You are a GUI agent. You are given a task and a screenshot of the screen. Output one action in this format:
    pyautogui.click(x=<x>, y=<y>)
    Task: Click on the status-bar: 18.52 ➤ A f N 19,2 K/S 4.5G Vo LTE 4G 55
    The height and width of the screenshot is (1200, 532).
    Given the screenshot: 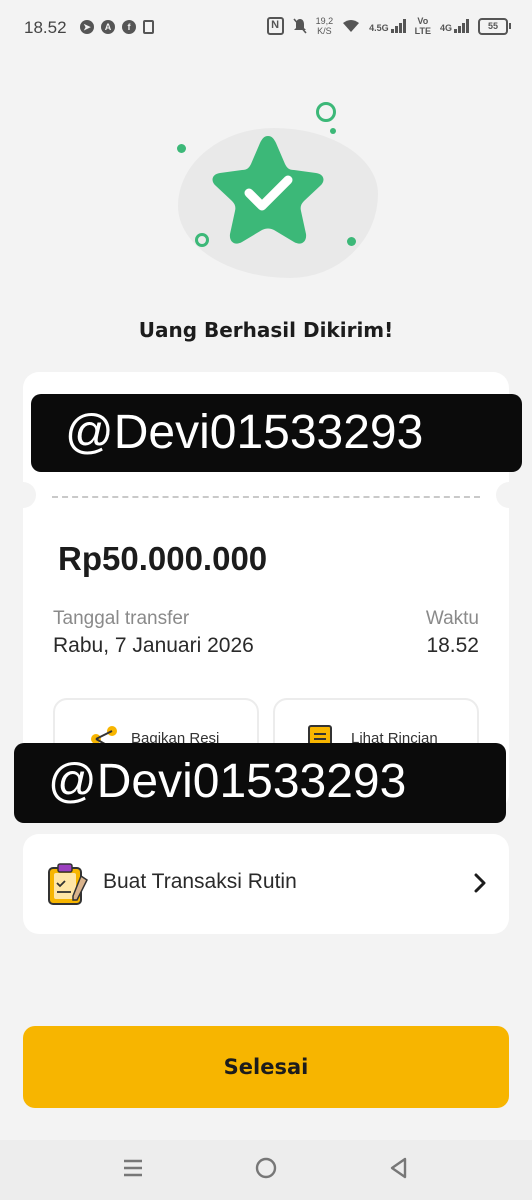 What is the action you would take?
    pyautogui.click(x=266, y=29)
    